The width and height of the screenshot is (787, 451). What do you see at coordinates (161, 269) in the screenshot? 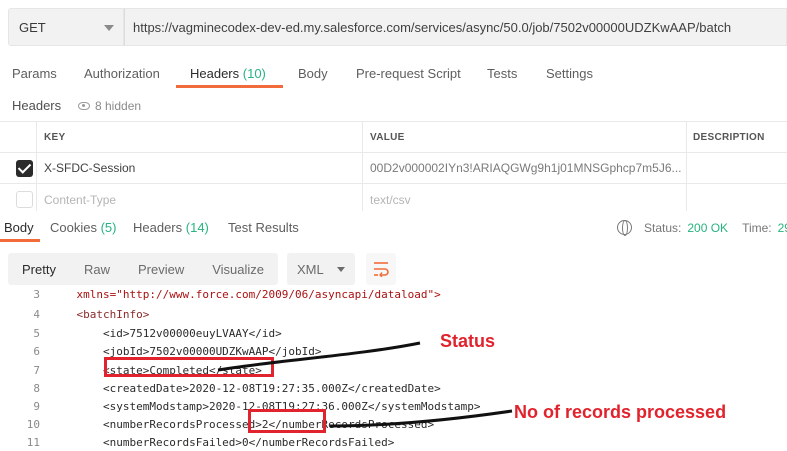
I see `view-preview-button: Preview` at bounding box center [161, 269].